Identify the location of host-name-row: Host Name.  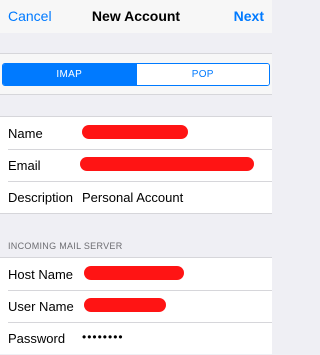
(136, 274).